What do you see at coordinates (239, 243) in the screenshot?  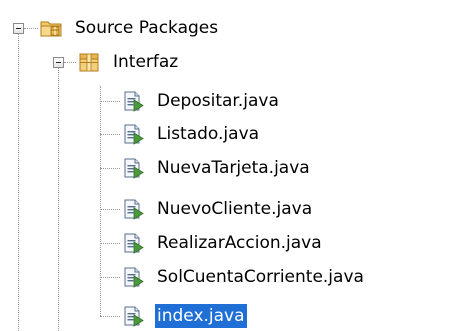 I see `tree-node-label: RealizarAccion.java` at bounding box center [239, 243].